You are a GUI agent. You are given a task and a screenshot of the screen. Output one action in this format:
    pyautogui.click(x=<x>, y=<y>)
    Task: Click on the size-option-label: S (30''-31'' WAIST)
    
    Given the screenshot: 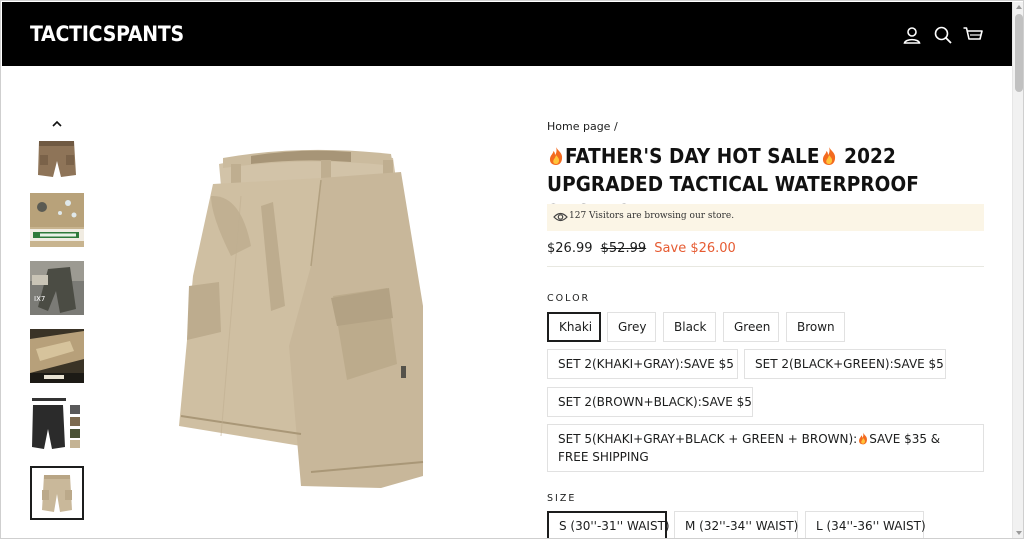 What is the action you would take?
    pyautogui.click(x=614, y=526)
    